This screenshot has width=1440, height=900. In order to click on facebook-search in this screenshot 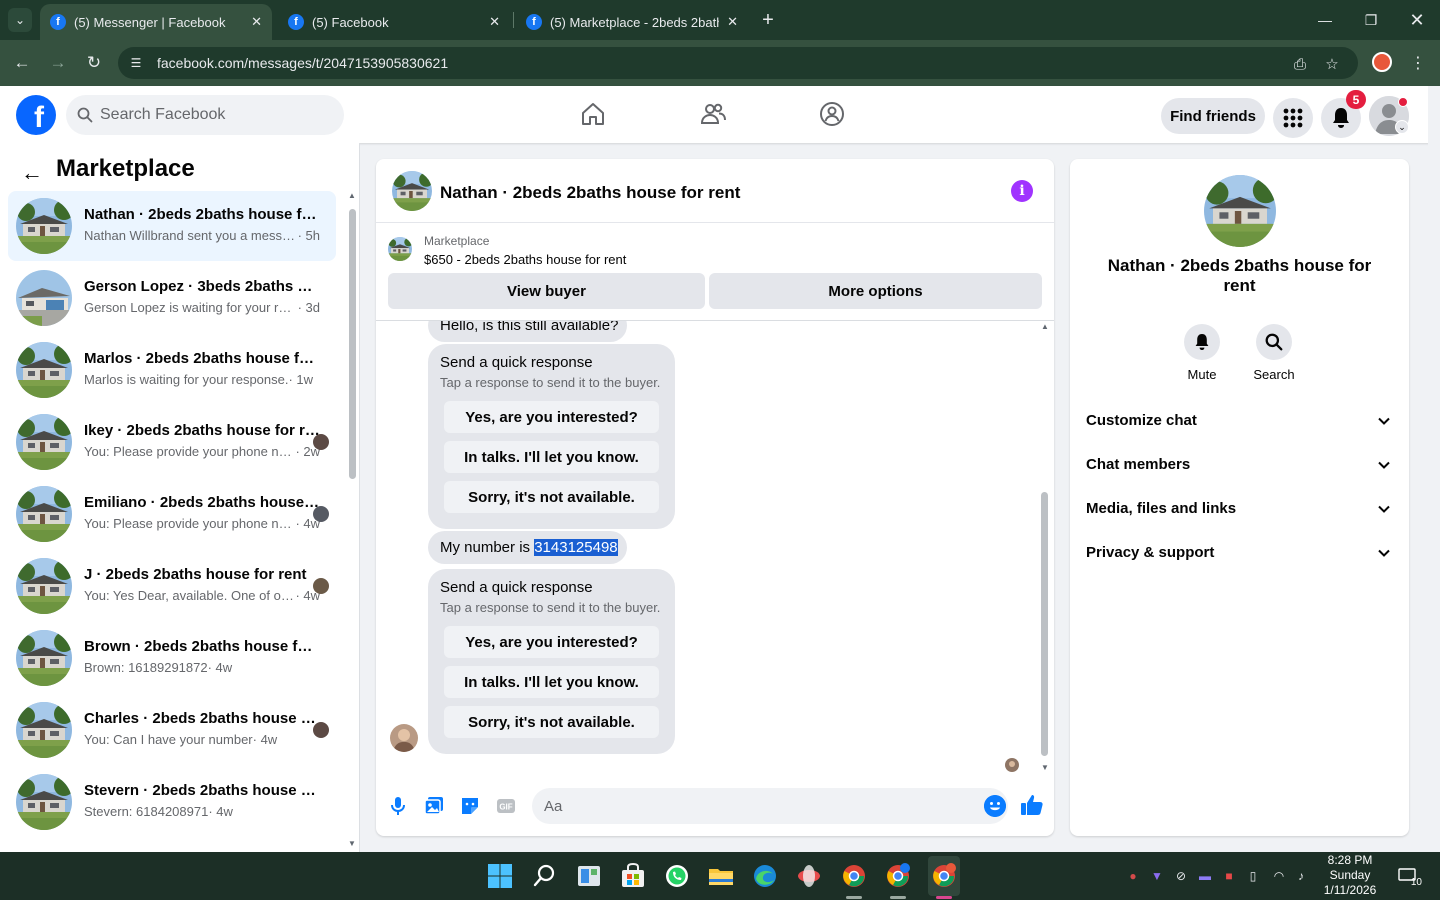, I will do `click(205, 115)`.